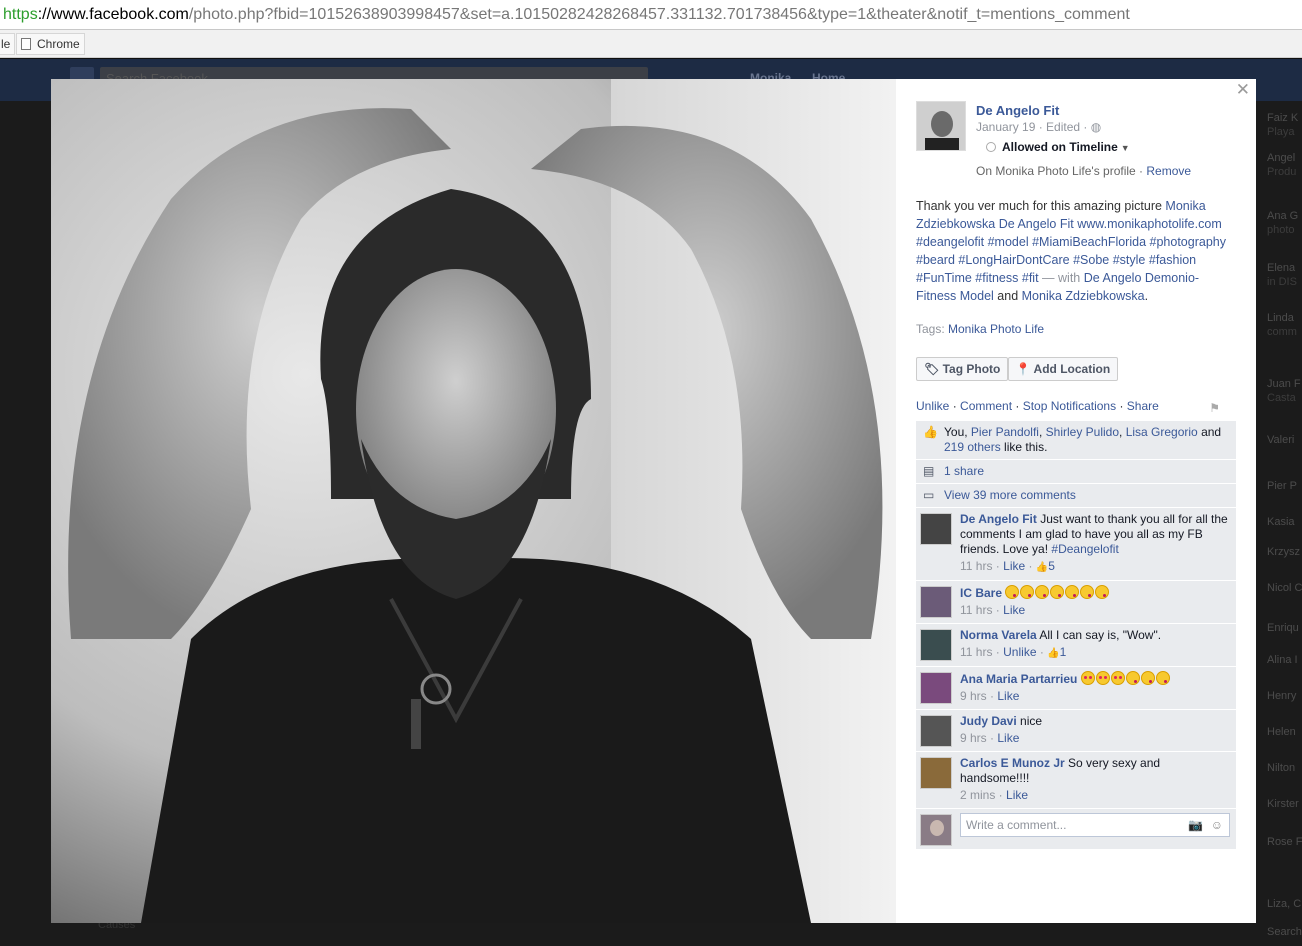 This screenshot has height=946, width=1302. I want to click on hashtag-link: #photography, so click(1188, 242).